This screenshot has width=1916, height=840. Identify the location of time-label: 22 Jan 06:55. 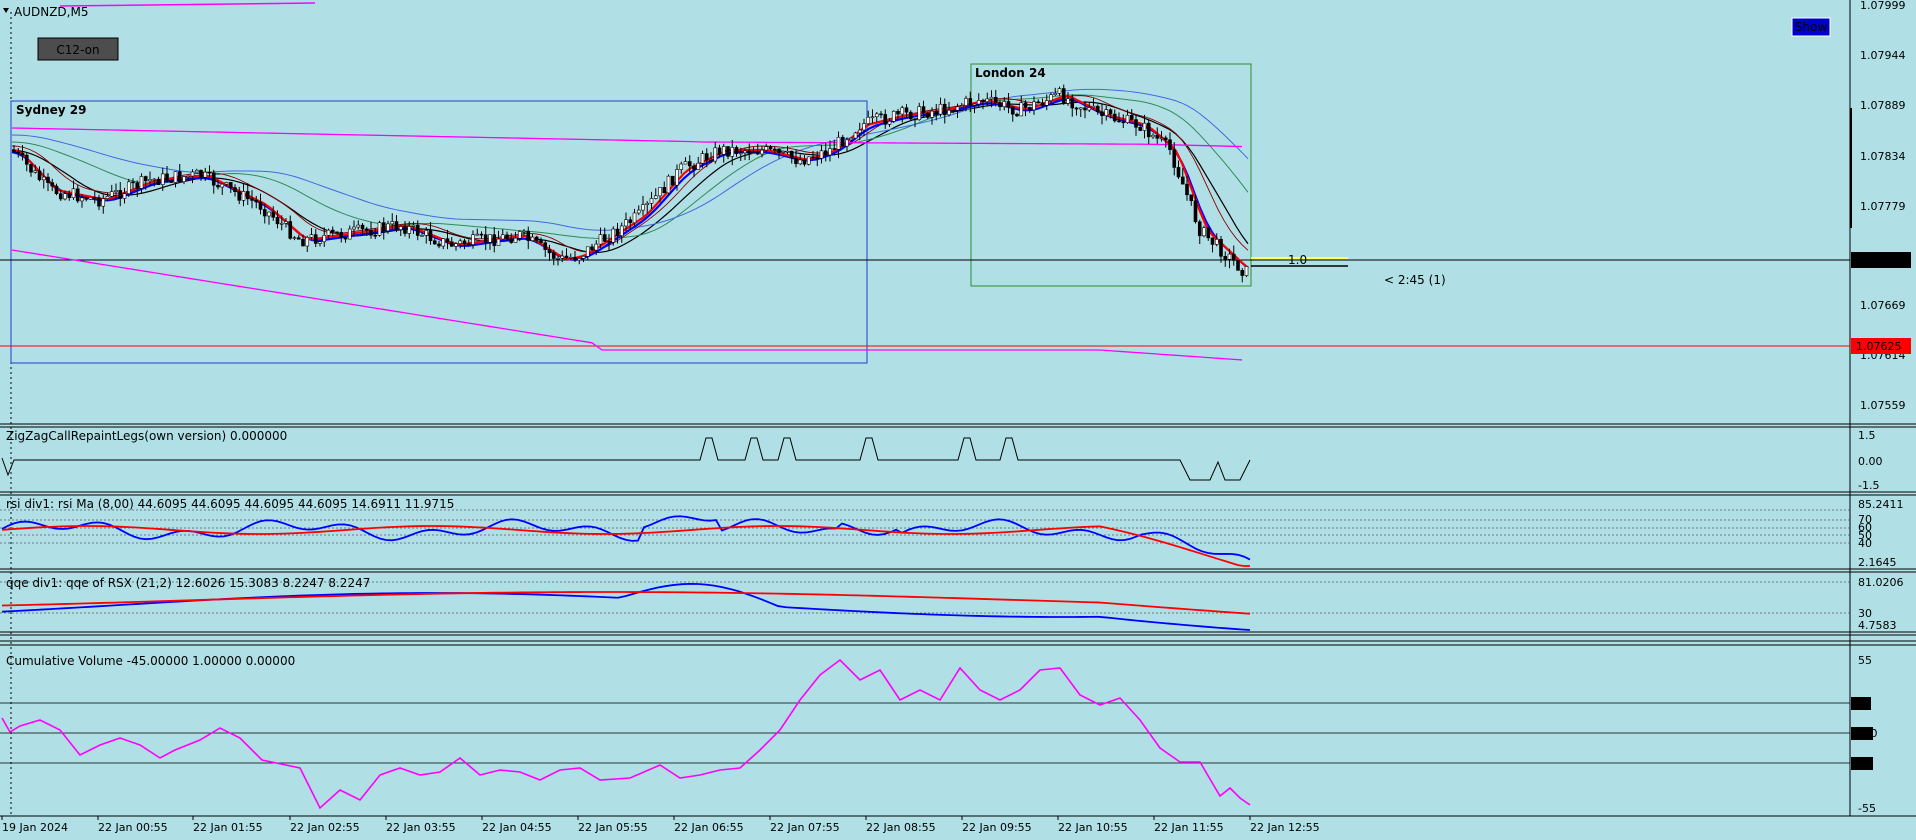
(709, 827).